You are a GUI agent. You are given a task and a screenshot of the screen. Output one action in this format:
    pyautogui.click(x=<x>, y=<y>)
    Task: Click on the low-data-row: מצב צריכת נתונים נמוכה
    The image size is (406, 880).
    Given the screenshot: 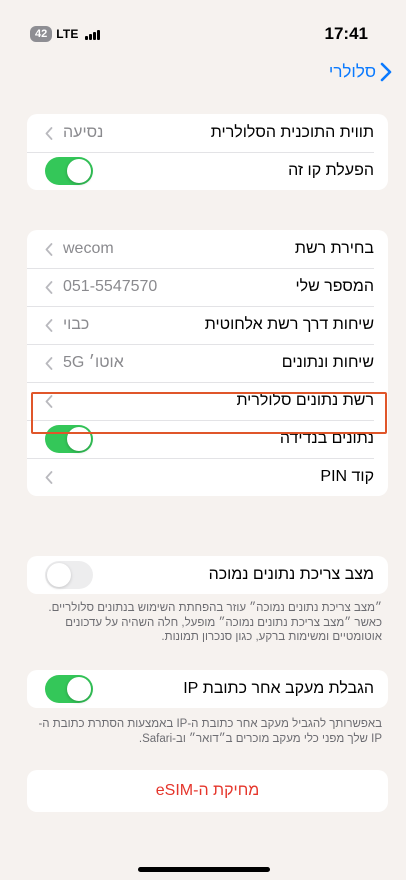 What is the action you would take?
    pyautogui.click(x=207, y=575)
    